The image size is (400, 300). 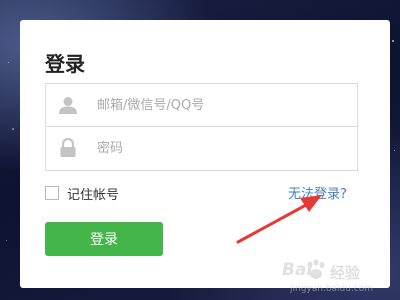 I want to click on username-input, so click(x=222, y=105).